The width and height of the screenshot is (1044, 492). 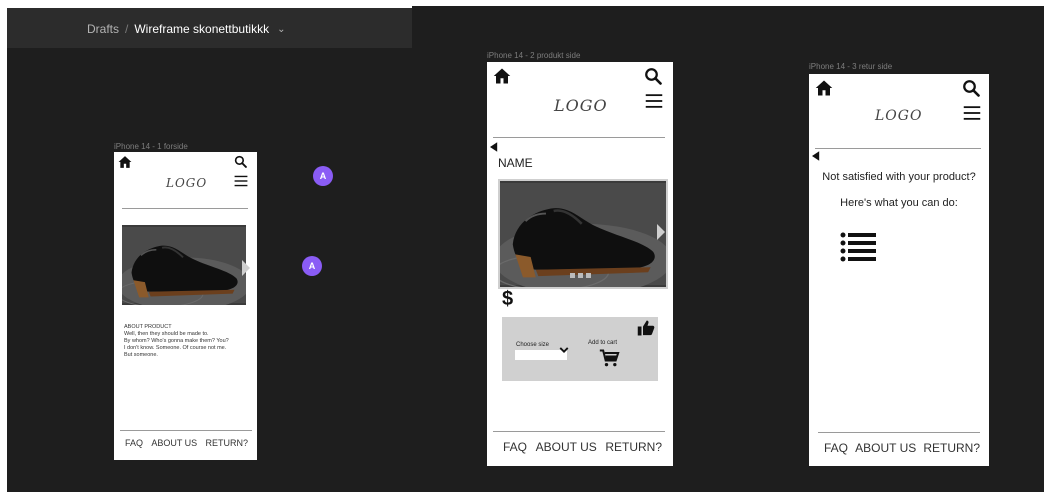 I want to click on breadcrumb: Drafts / Wireframe skonettbutikkk ⌄, so click(x=186, y=29).